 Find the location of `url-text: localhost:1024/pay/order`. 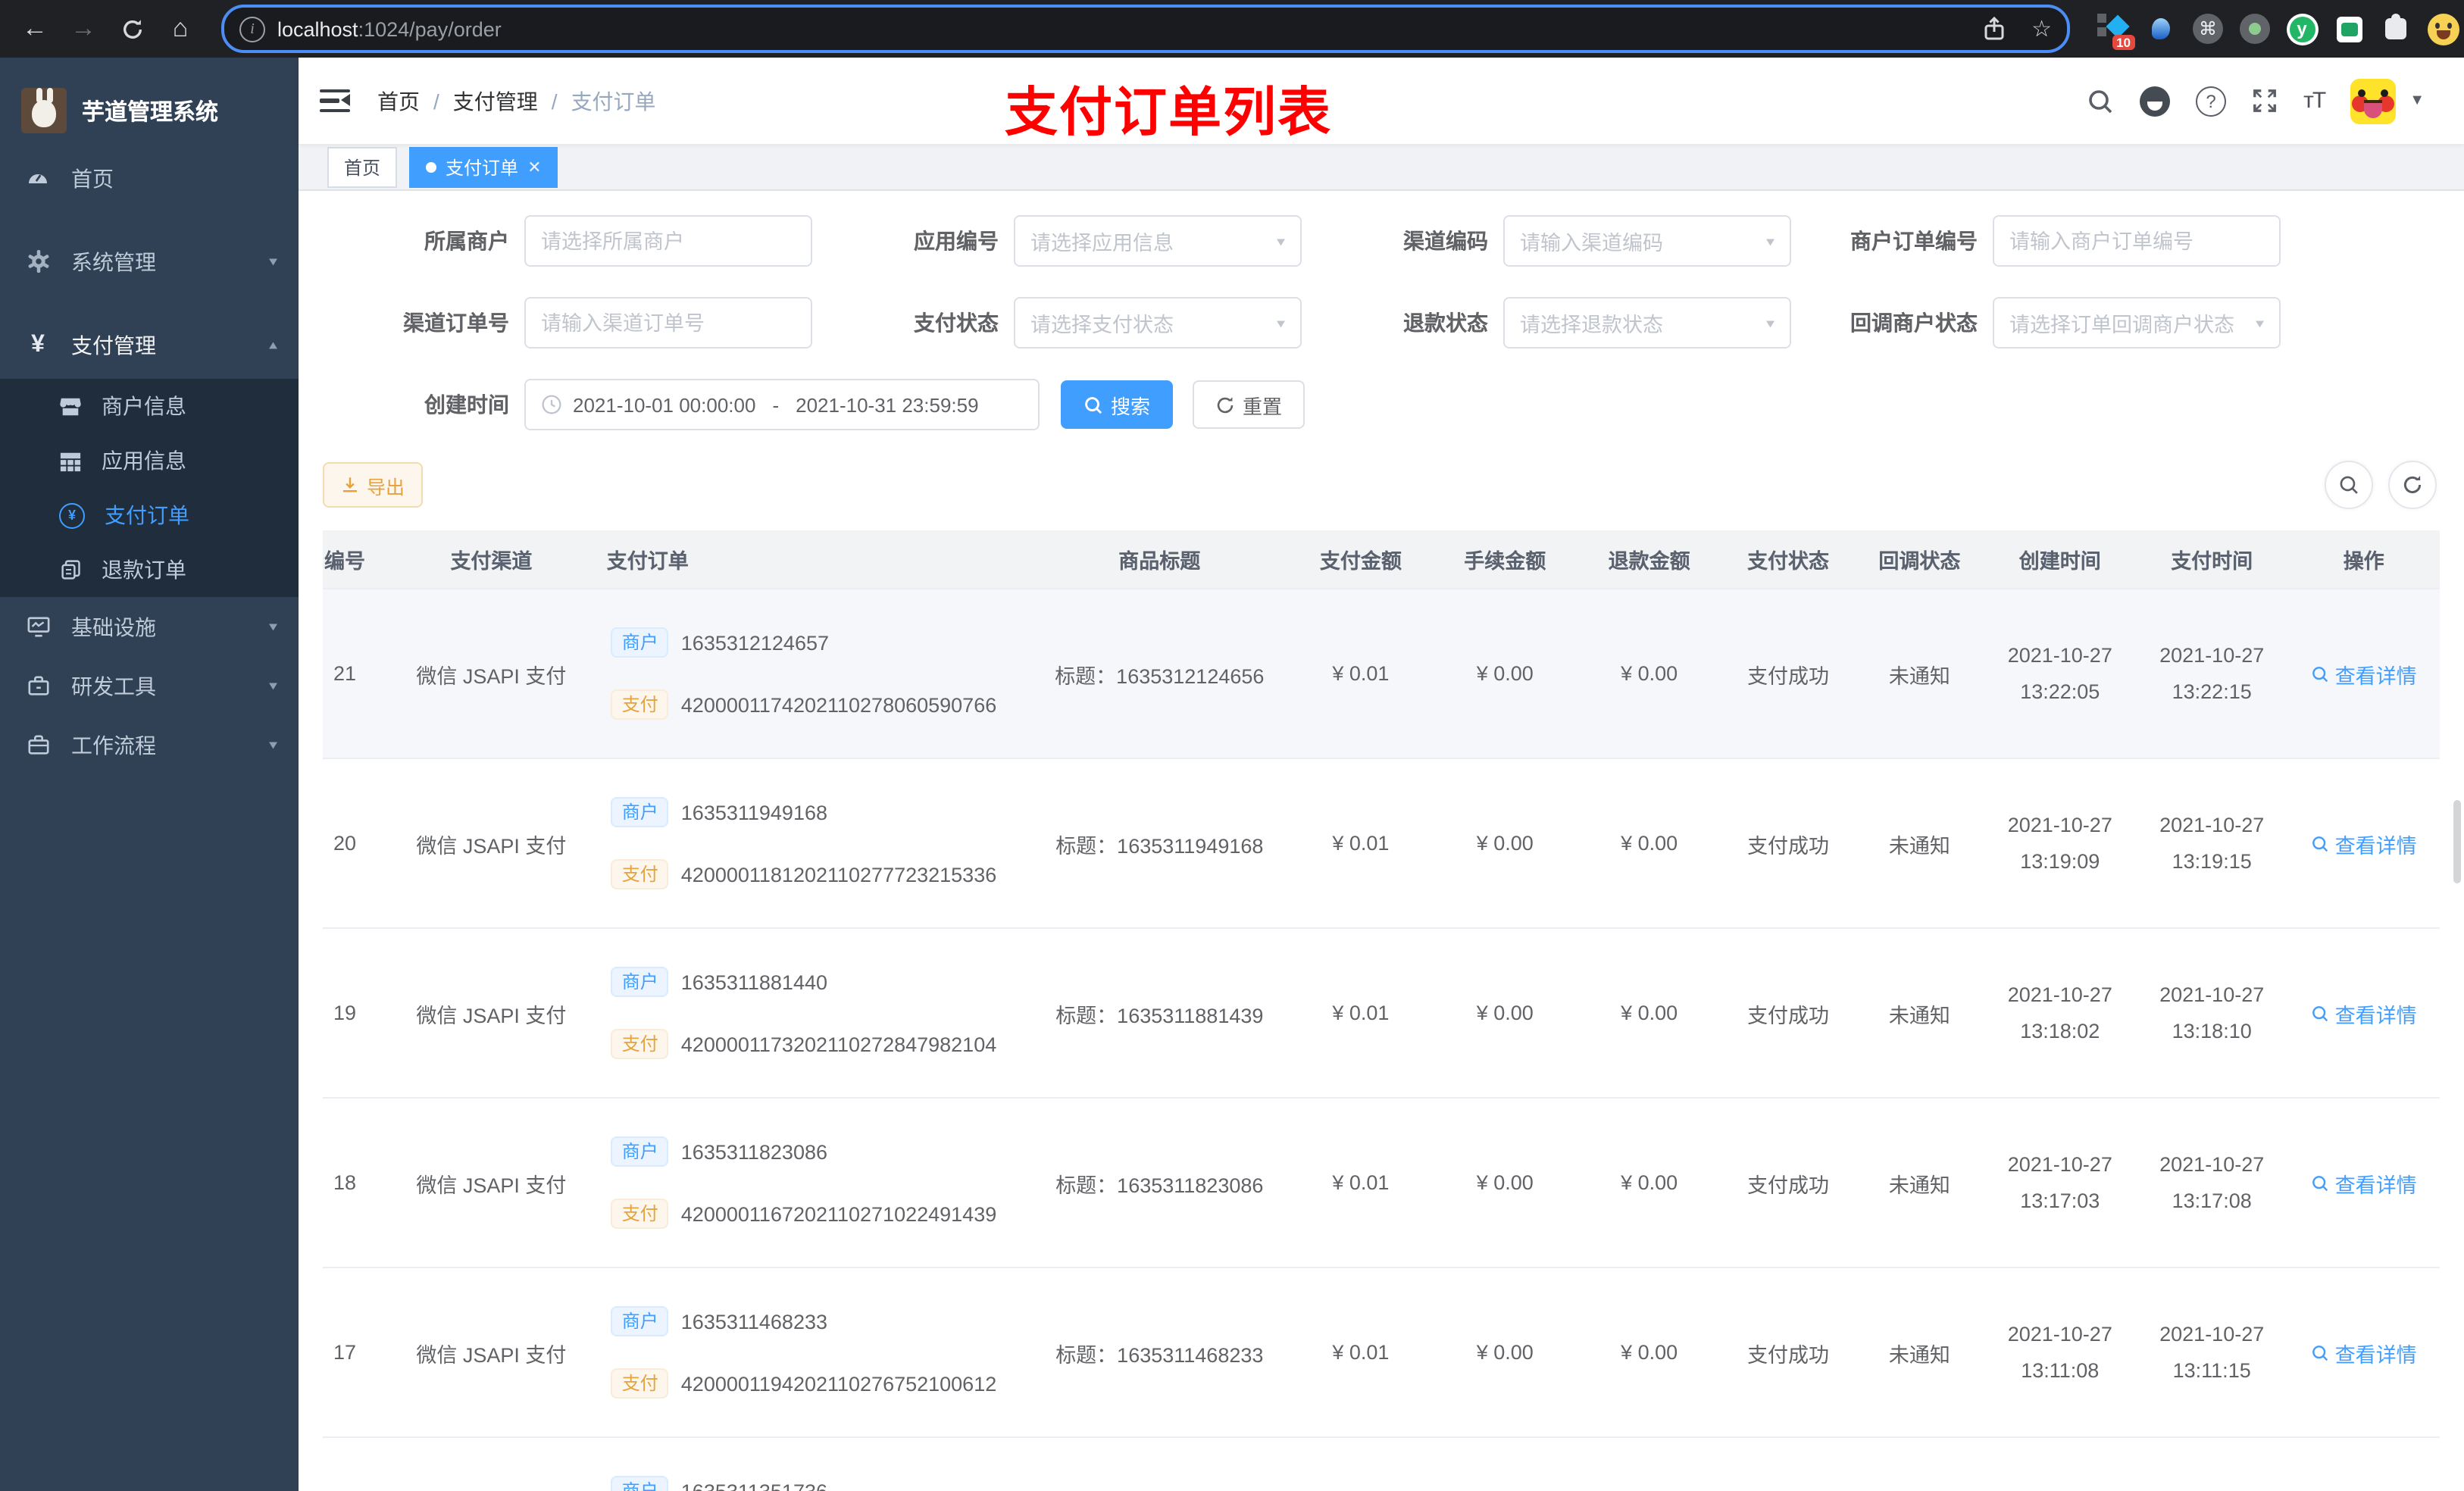

url-text: localhost:1024/pay/order is located at coordinates (1116, 28).